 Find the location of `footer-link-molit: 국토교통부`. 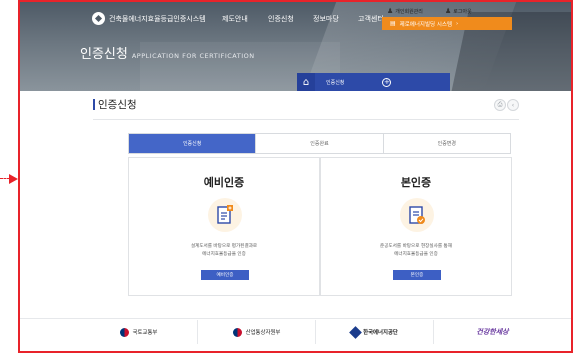

footer-link-molit: 국토교통부 is located at coordinates (139, 332).